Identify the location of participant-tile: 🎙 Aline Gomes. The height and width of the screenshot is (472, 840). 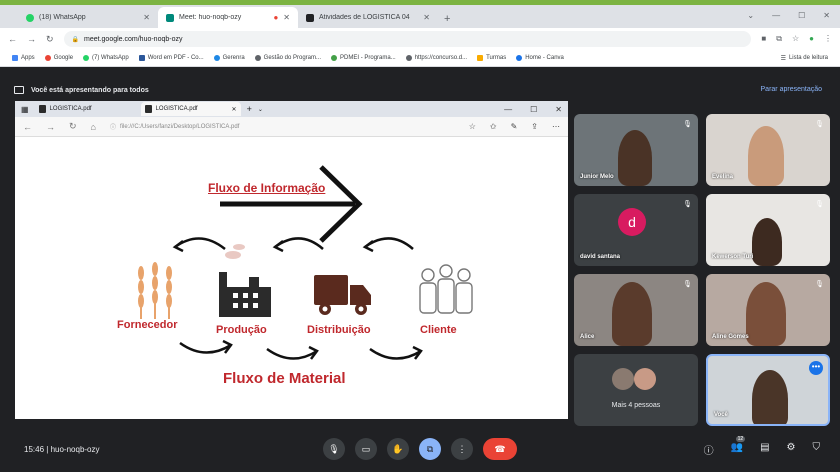
(768, 310).